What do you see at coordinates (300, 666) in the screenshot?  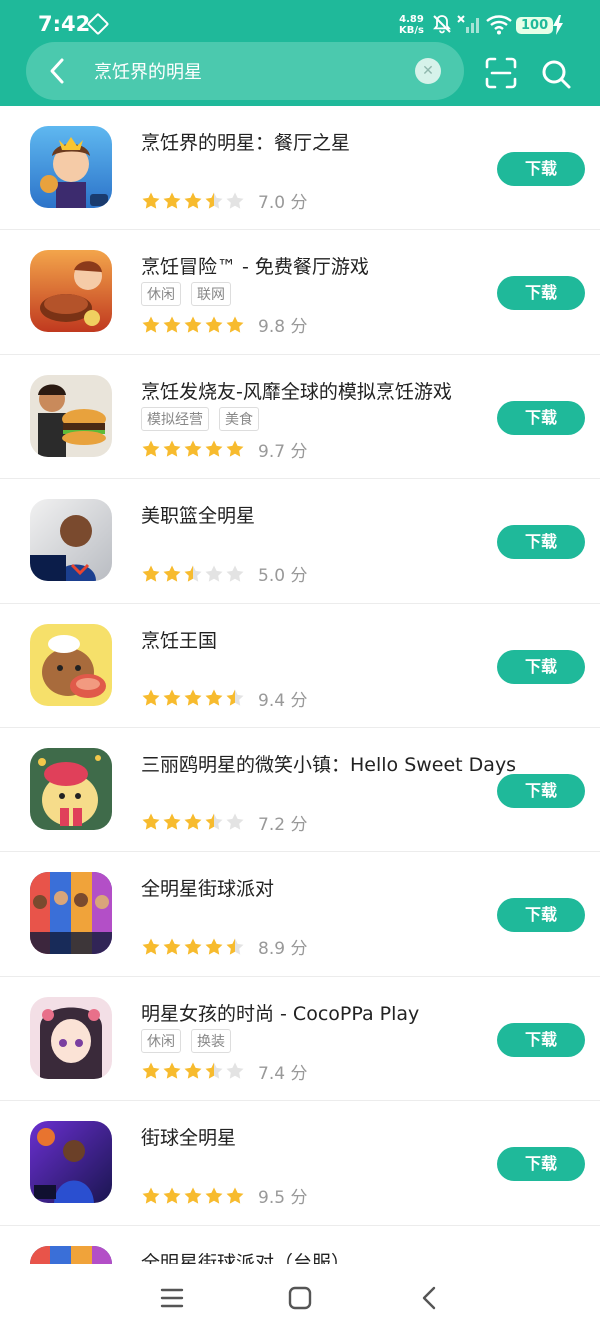 I see `list-item: 烹饪王国 9.4 分 下载` at bounding box center [300, 666].